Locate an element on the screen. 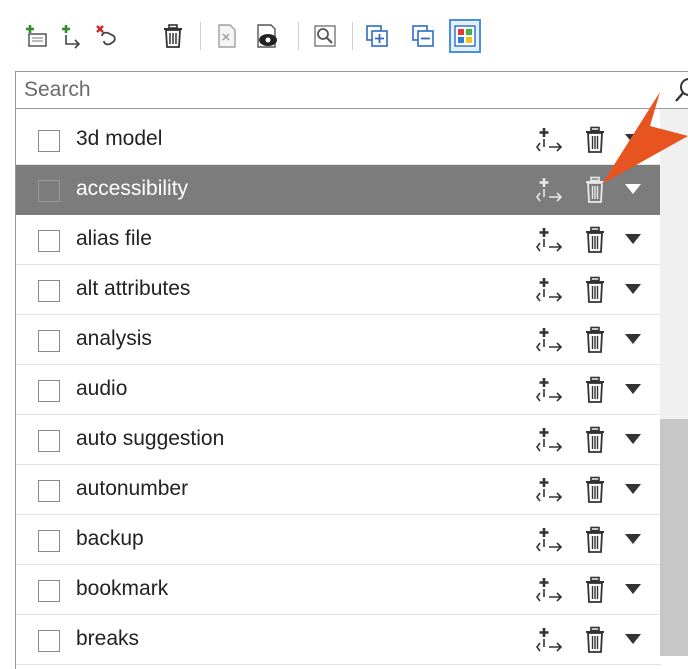  preview-button is located at coordinates (267, 36).